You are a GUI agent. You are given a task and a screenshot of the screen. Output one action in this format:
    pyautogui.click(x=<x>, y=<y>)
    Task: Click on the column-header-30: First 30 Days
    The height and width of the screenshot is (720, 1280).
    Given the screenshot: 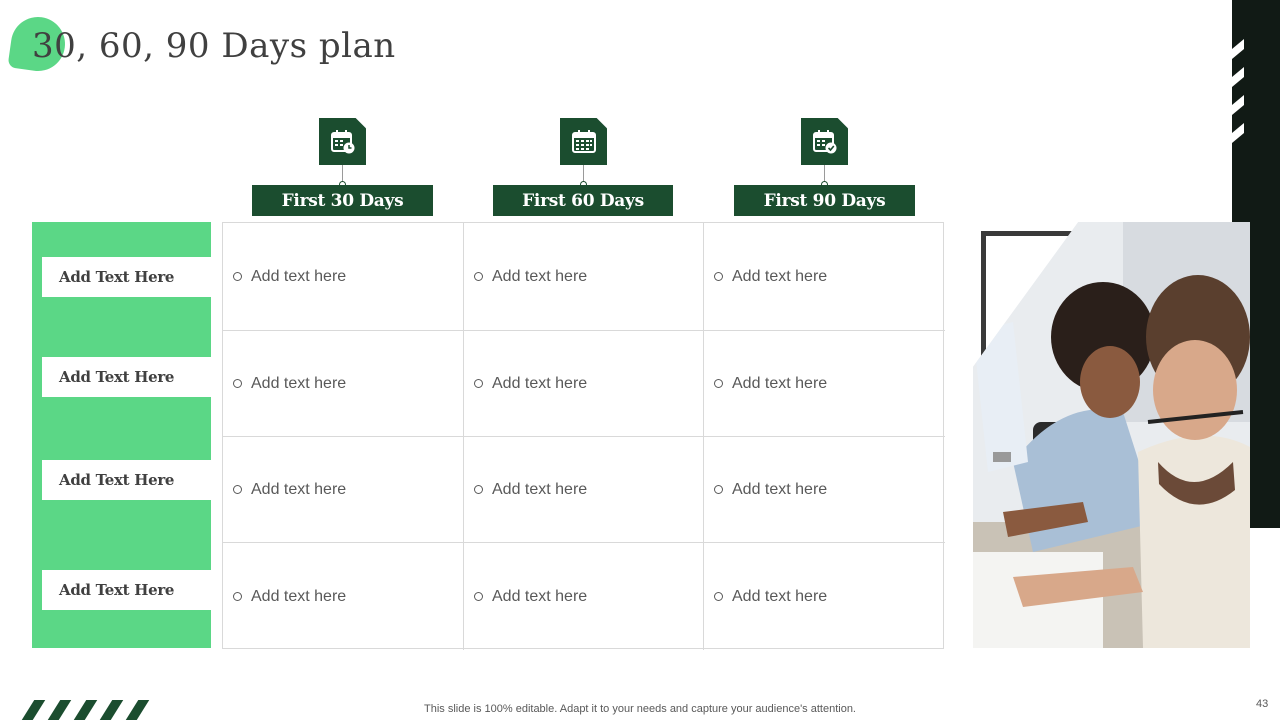 What is the action you would take?
    pyautogui.click(x=342, y=168)
    